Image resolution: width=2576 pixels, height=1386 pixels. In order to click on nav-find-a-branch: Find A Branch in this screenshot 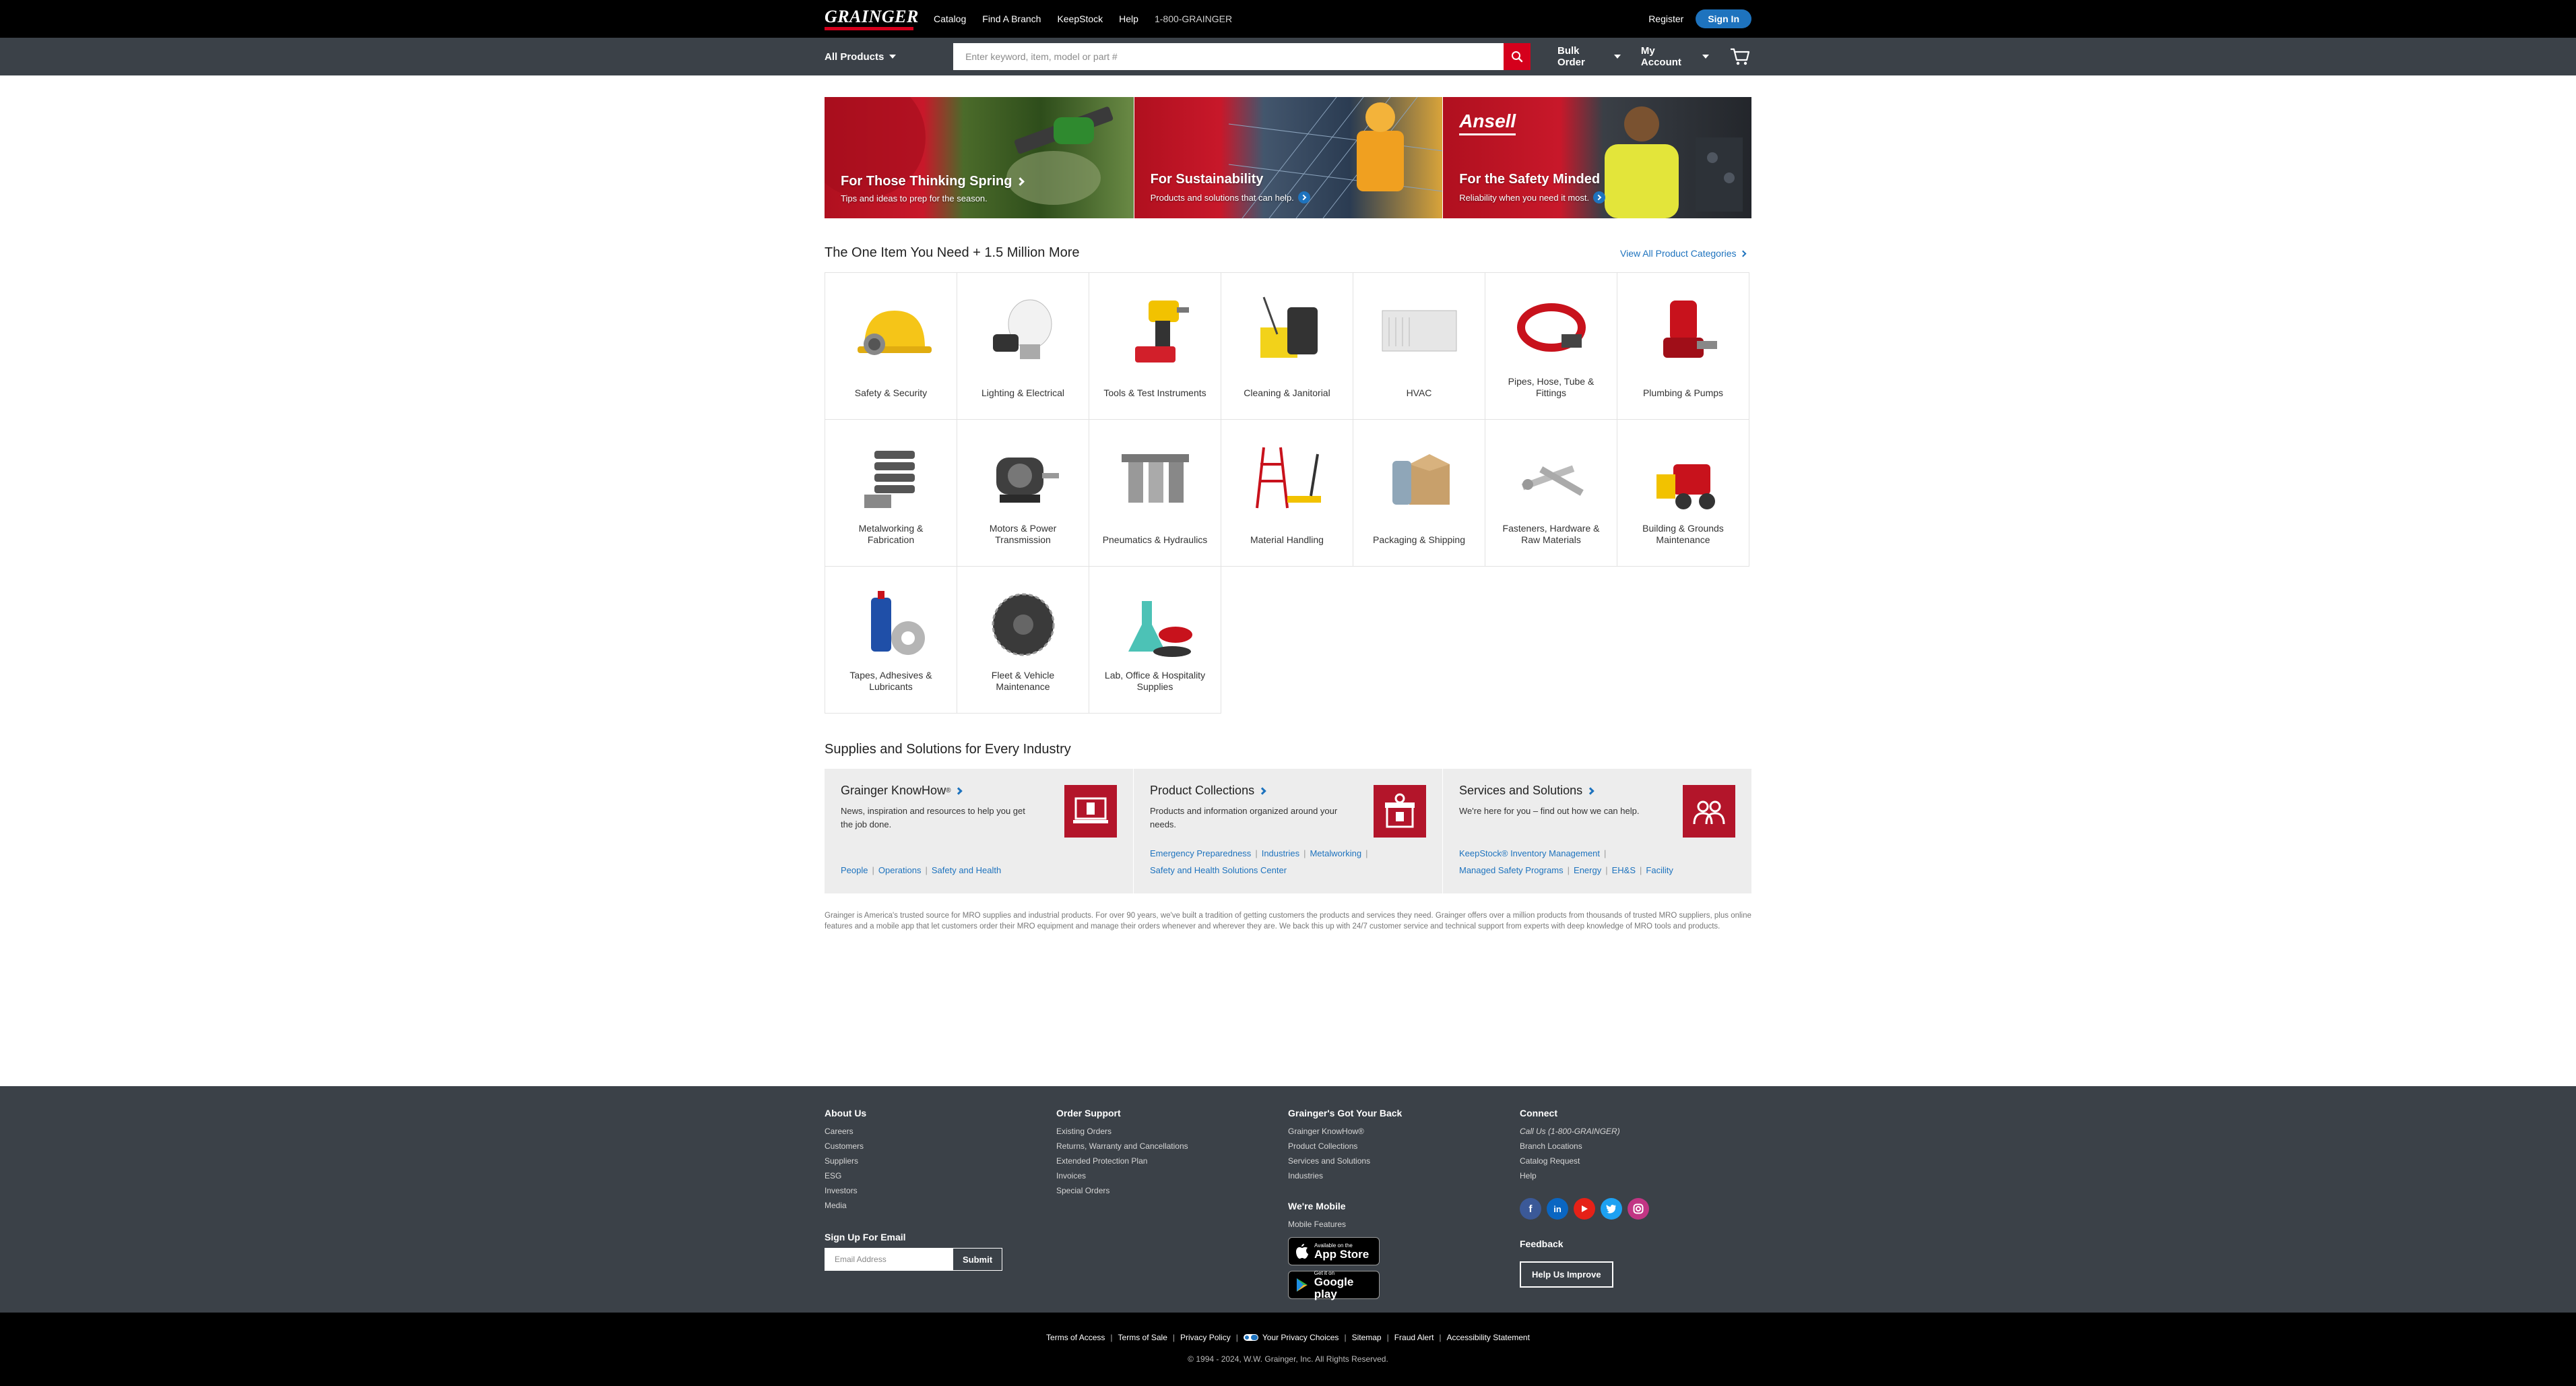, I will do `click(1011, 19)`.